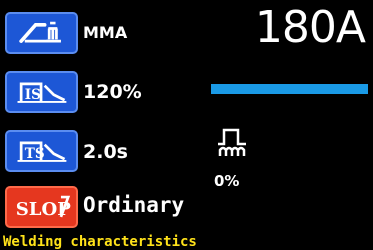 The image size is (373, 250). Describe the element at coordinates (35, 154) in the screenshot. I see `svg-text: TS` at that location.